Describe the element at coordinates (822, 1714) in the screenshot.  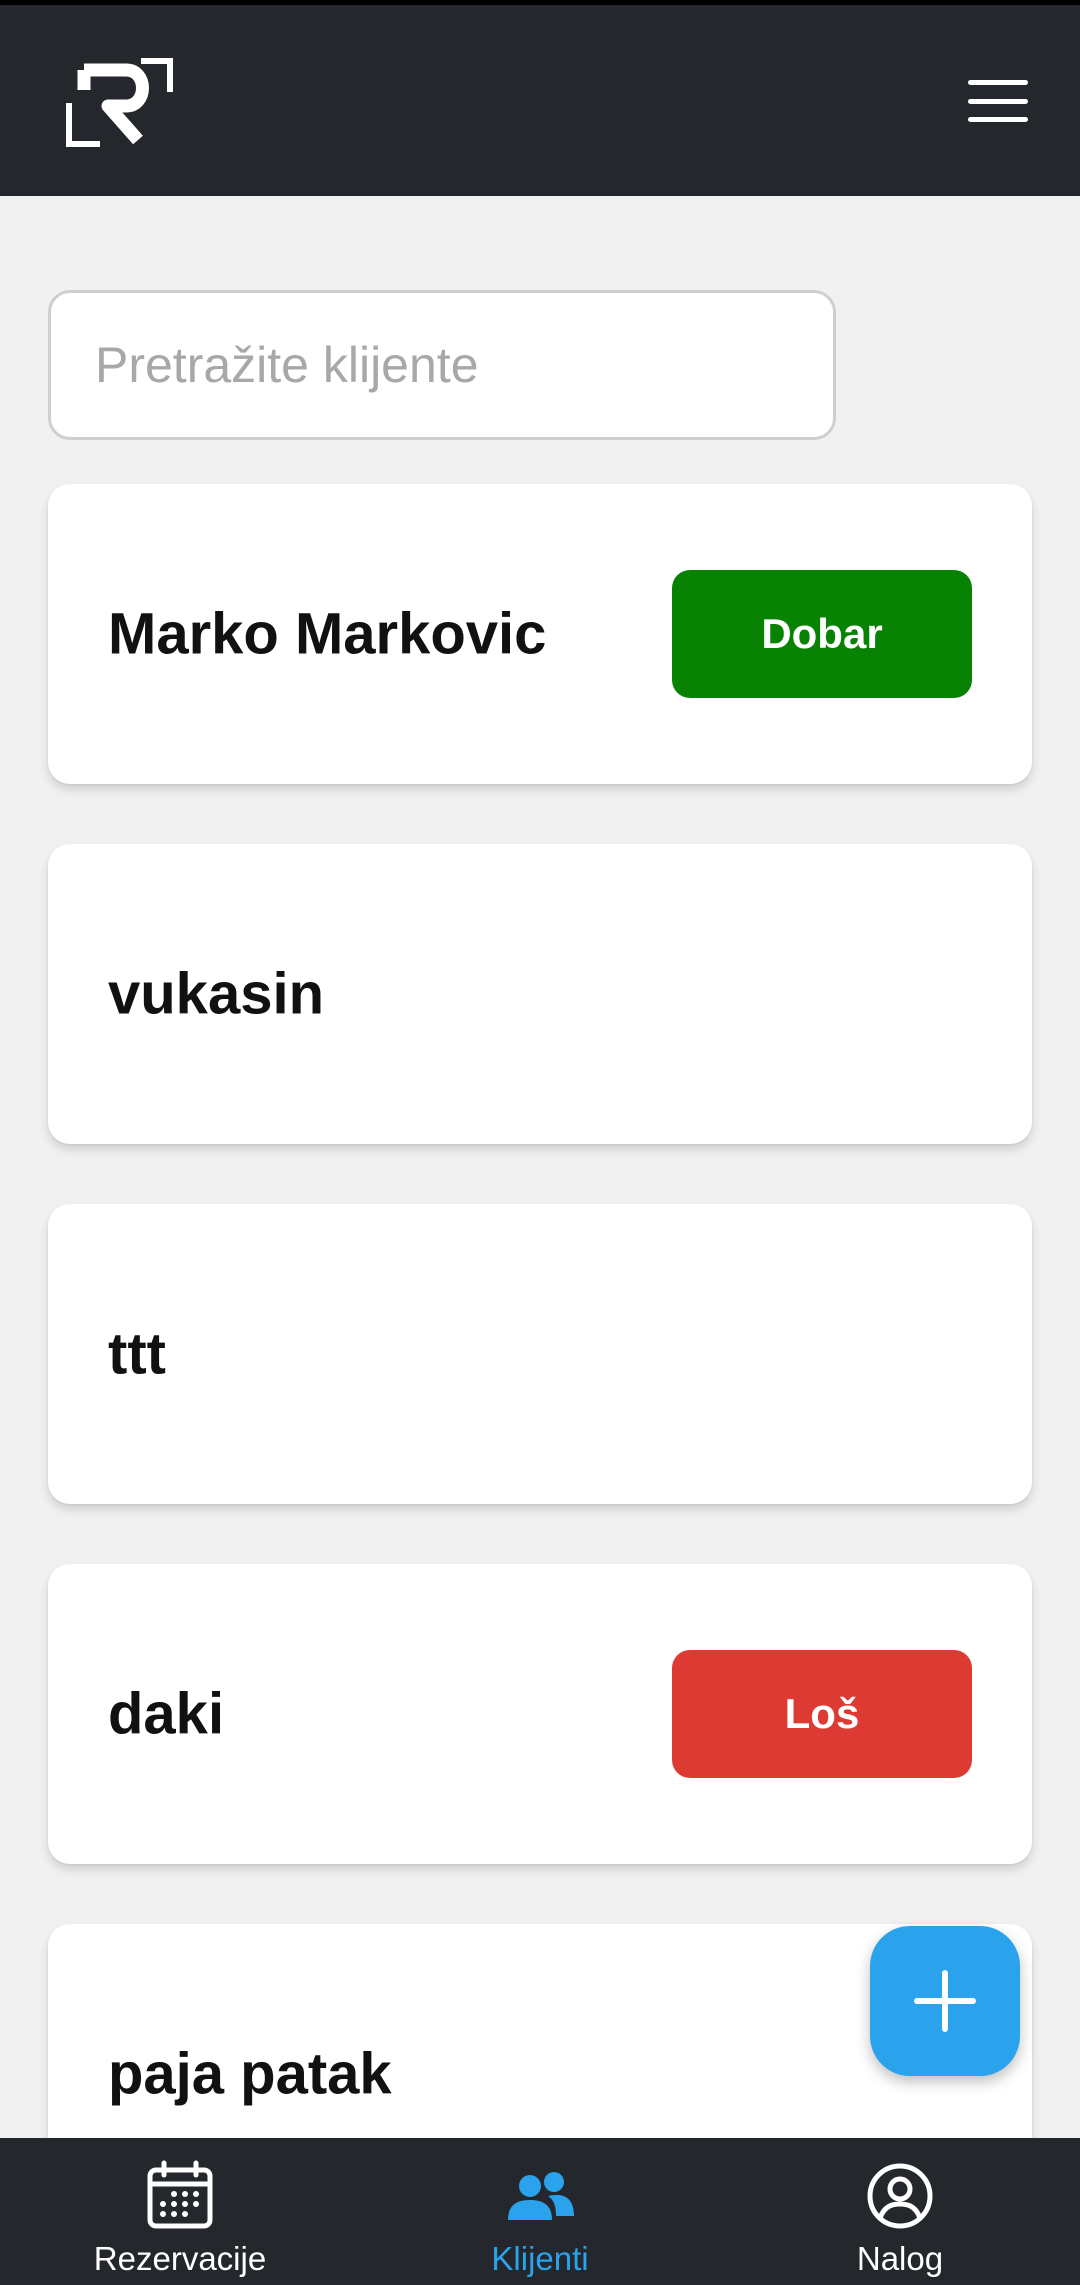
I see `rating-badge-bad: Loš` at that location.